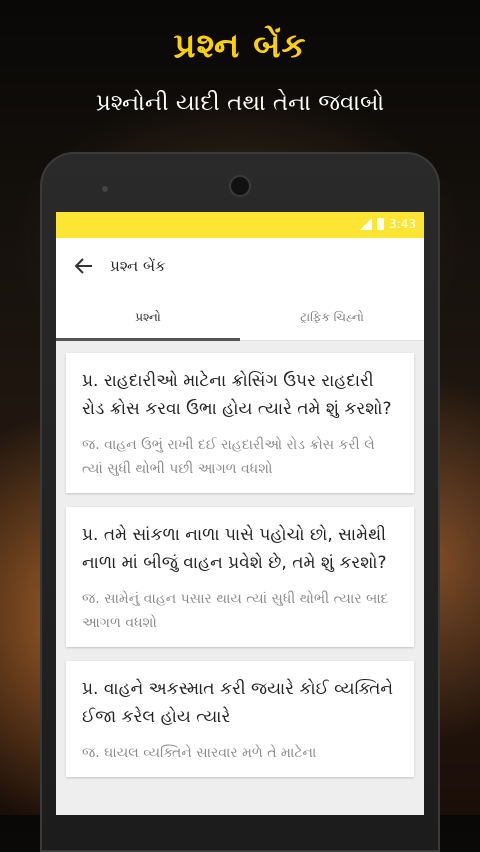 The width and height of the screenshot is (480, 852). Describe the element at coordinates (148, 317) in the screenshot. I see `tab-questions: પ્રશ્નો` at that location.